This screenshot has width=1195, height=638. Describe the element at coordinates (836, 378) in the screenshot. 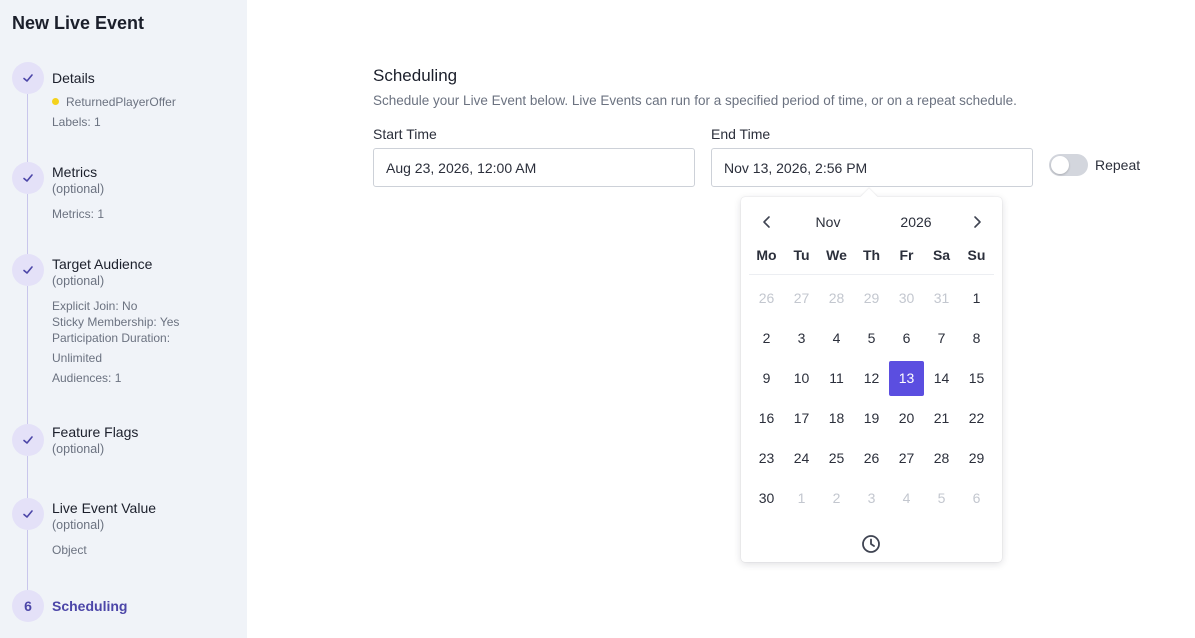

I see `calendar-day: 11` at that location.